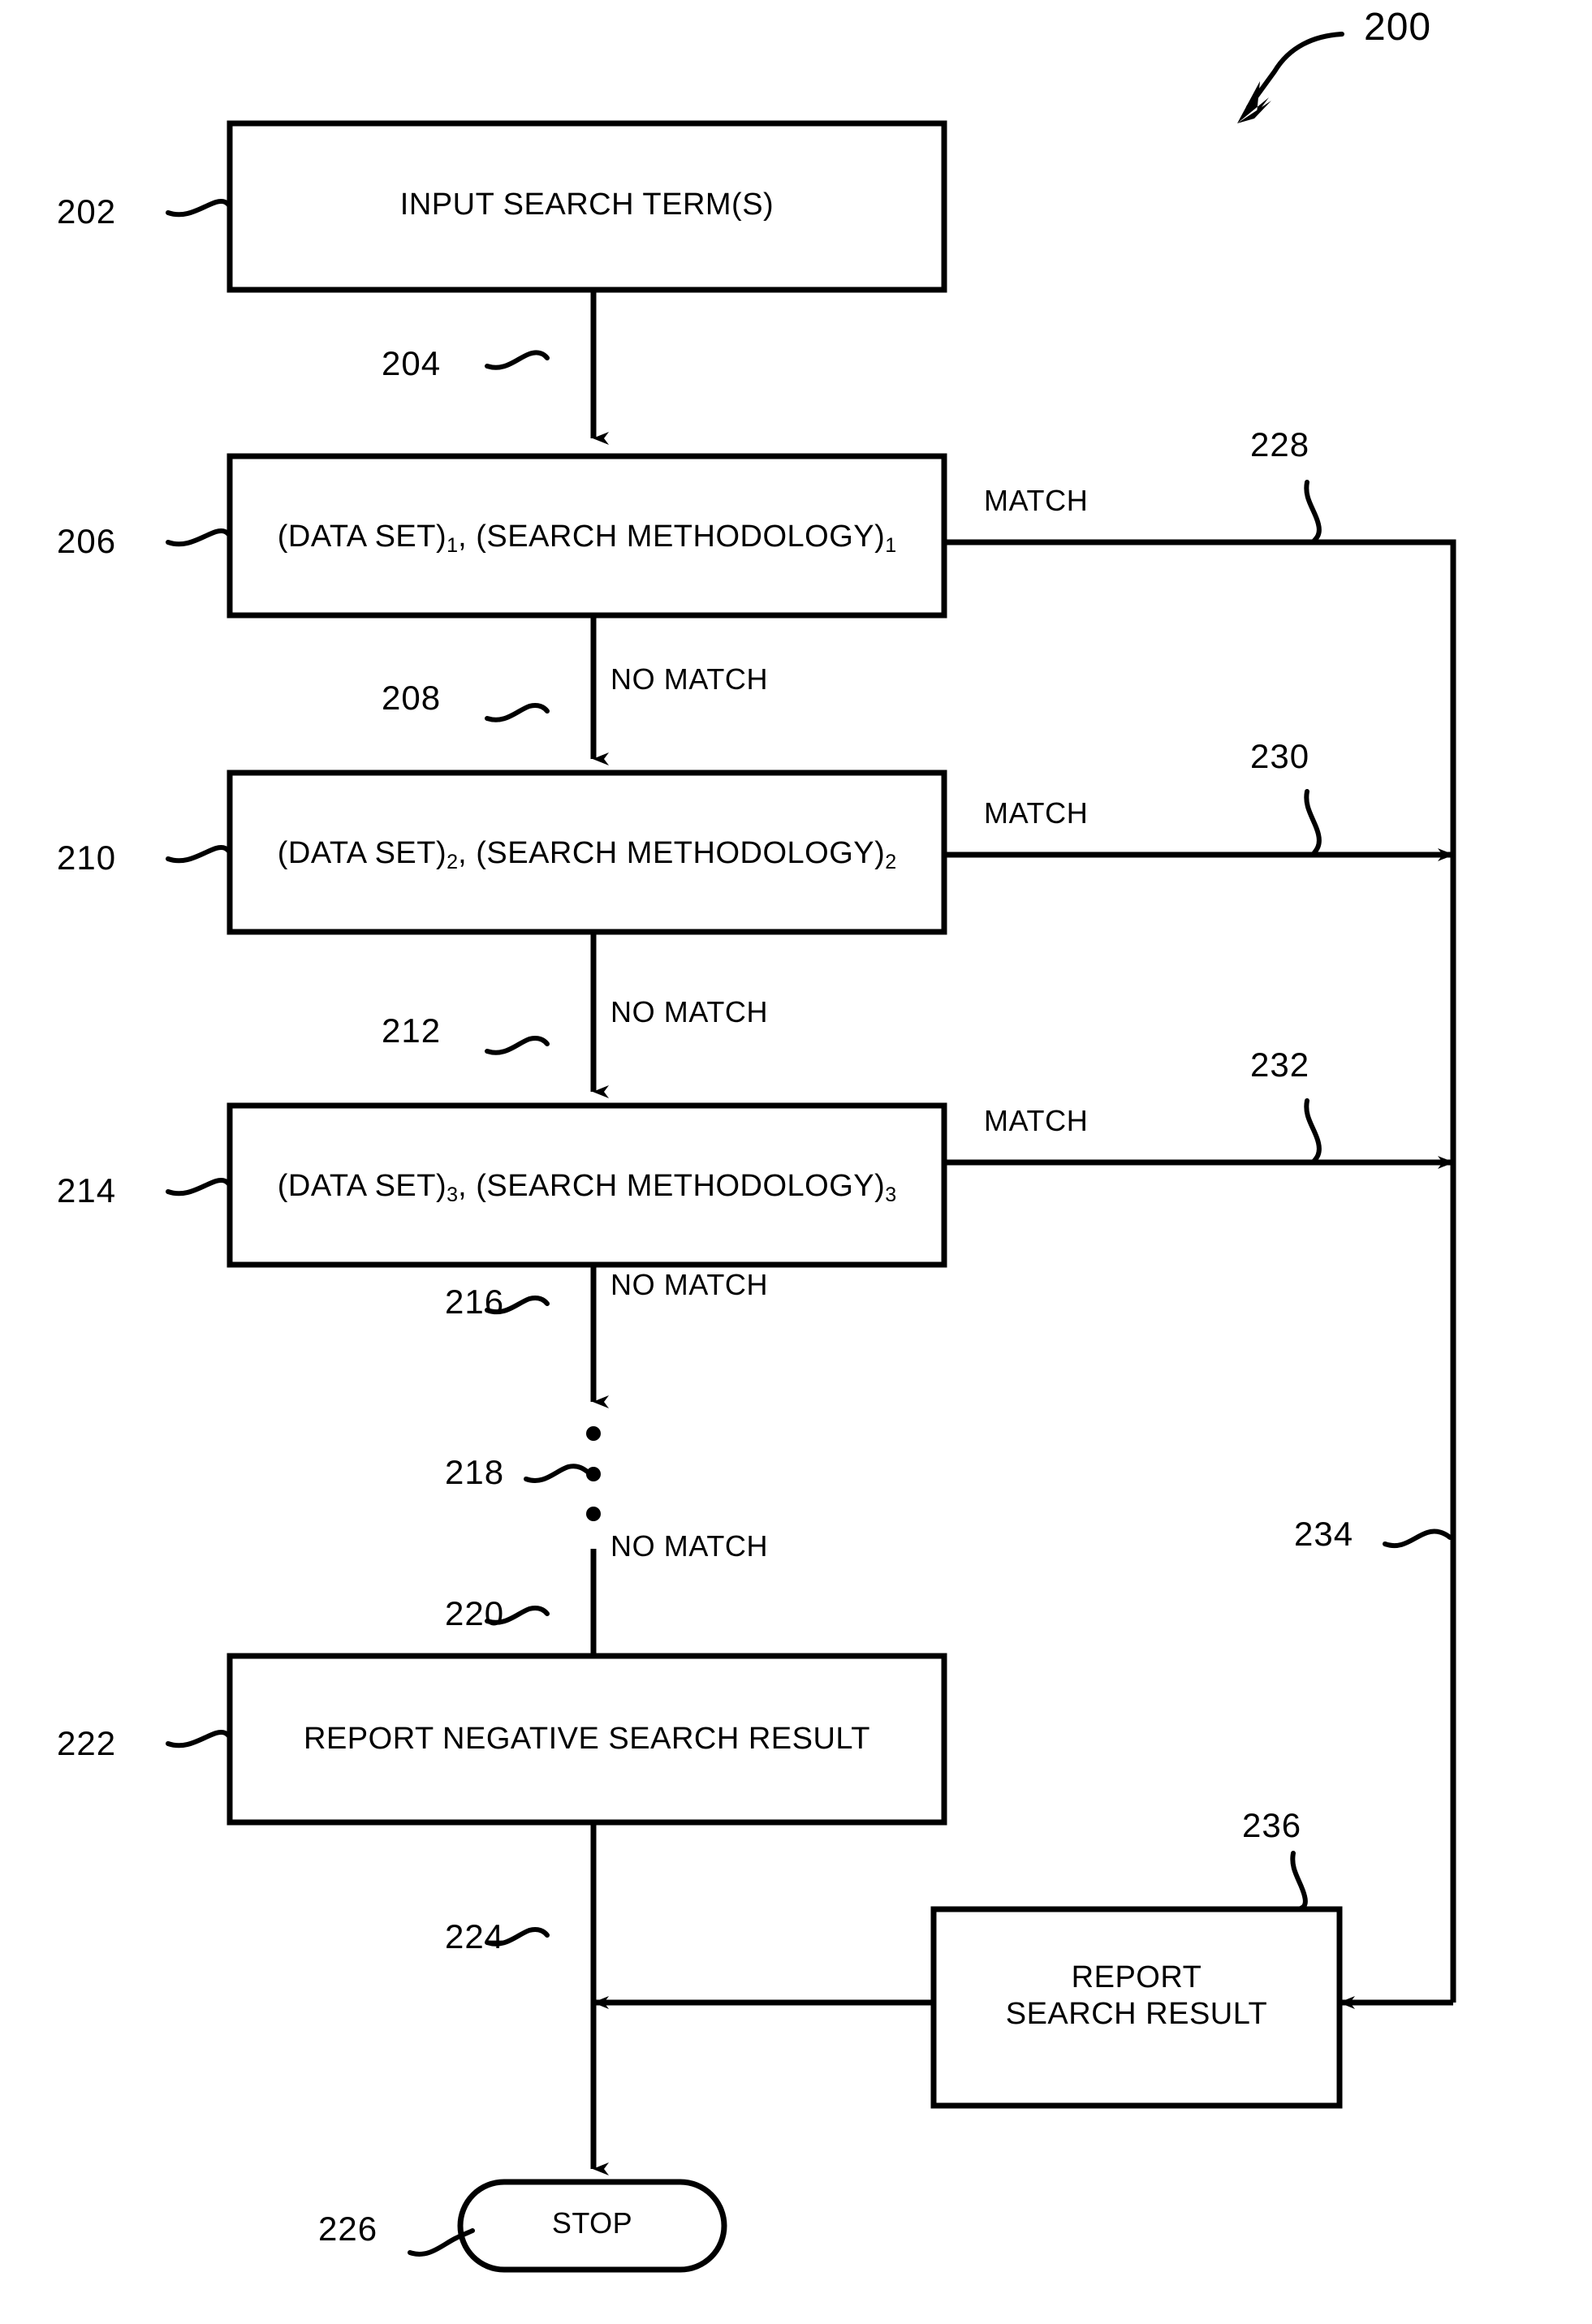 The image size is (1592, 2324). Describe the element at coordinates (87, 211) in the screenshot. I see `ref-number-202: 202` at that location.